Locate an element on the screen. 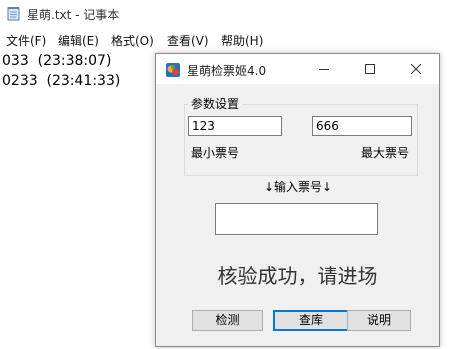 The width and height of the screenshot is (462, 349). query-database-button: 查库 is located at coordinates (311, 320).